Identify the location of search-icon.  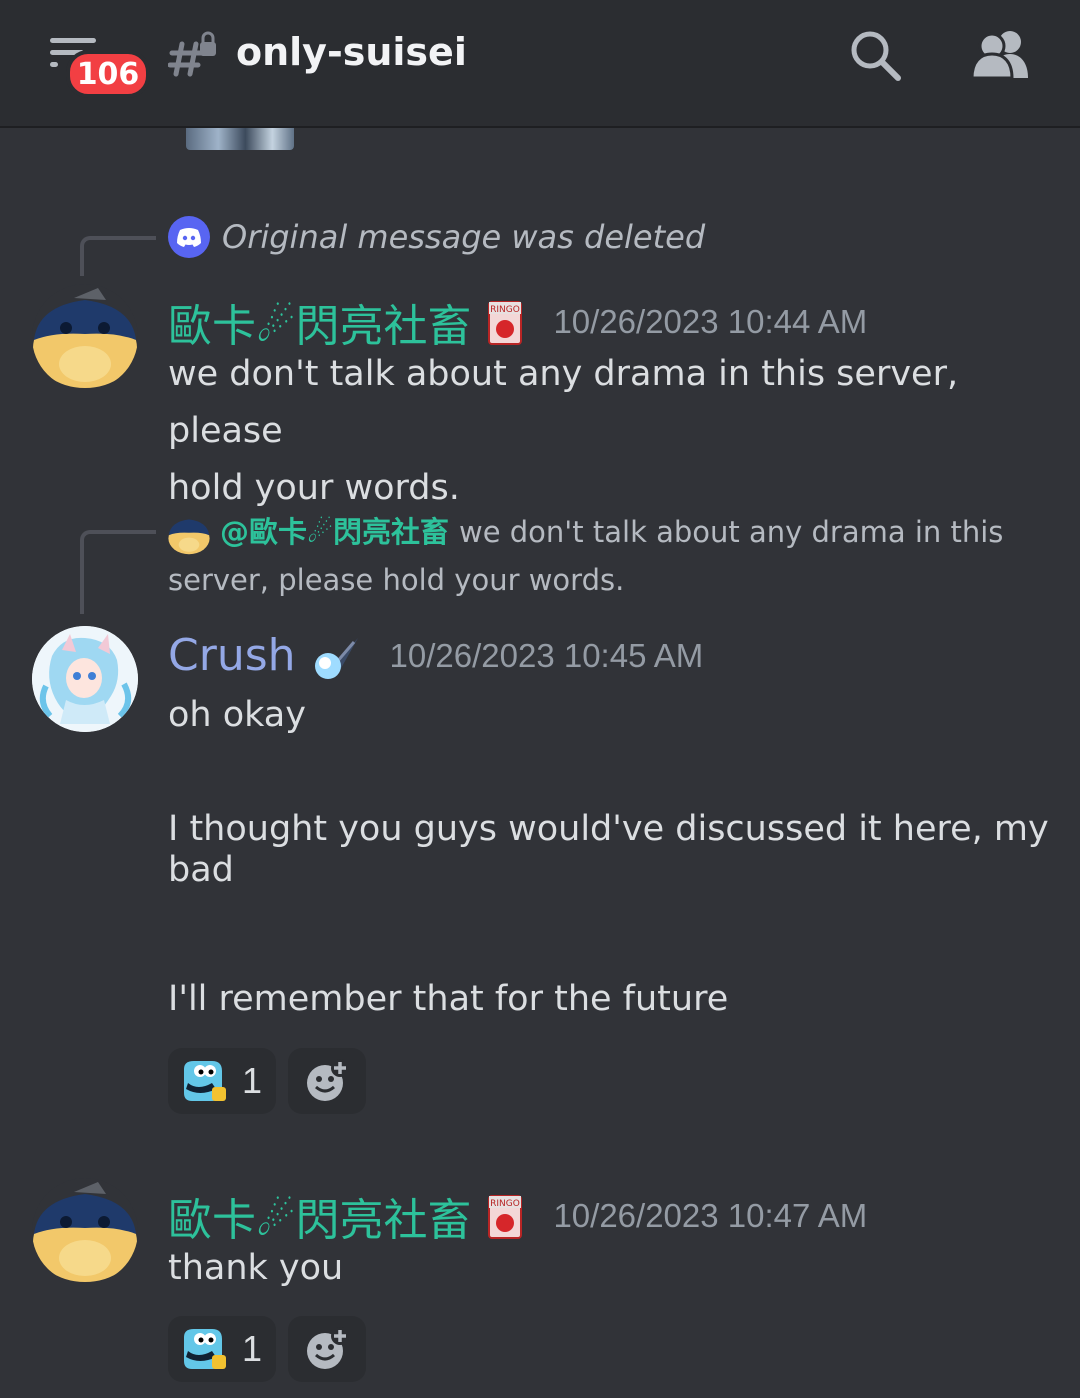
(875, 55).